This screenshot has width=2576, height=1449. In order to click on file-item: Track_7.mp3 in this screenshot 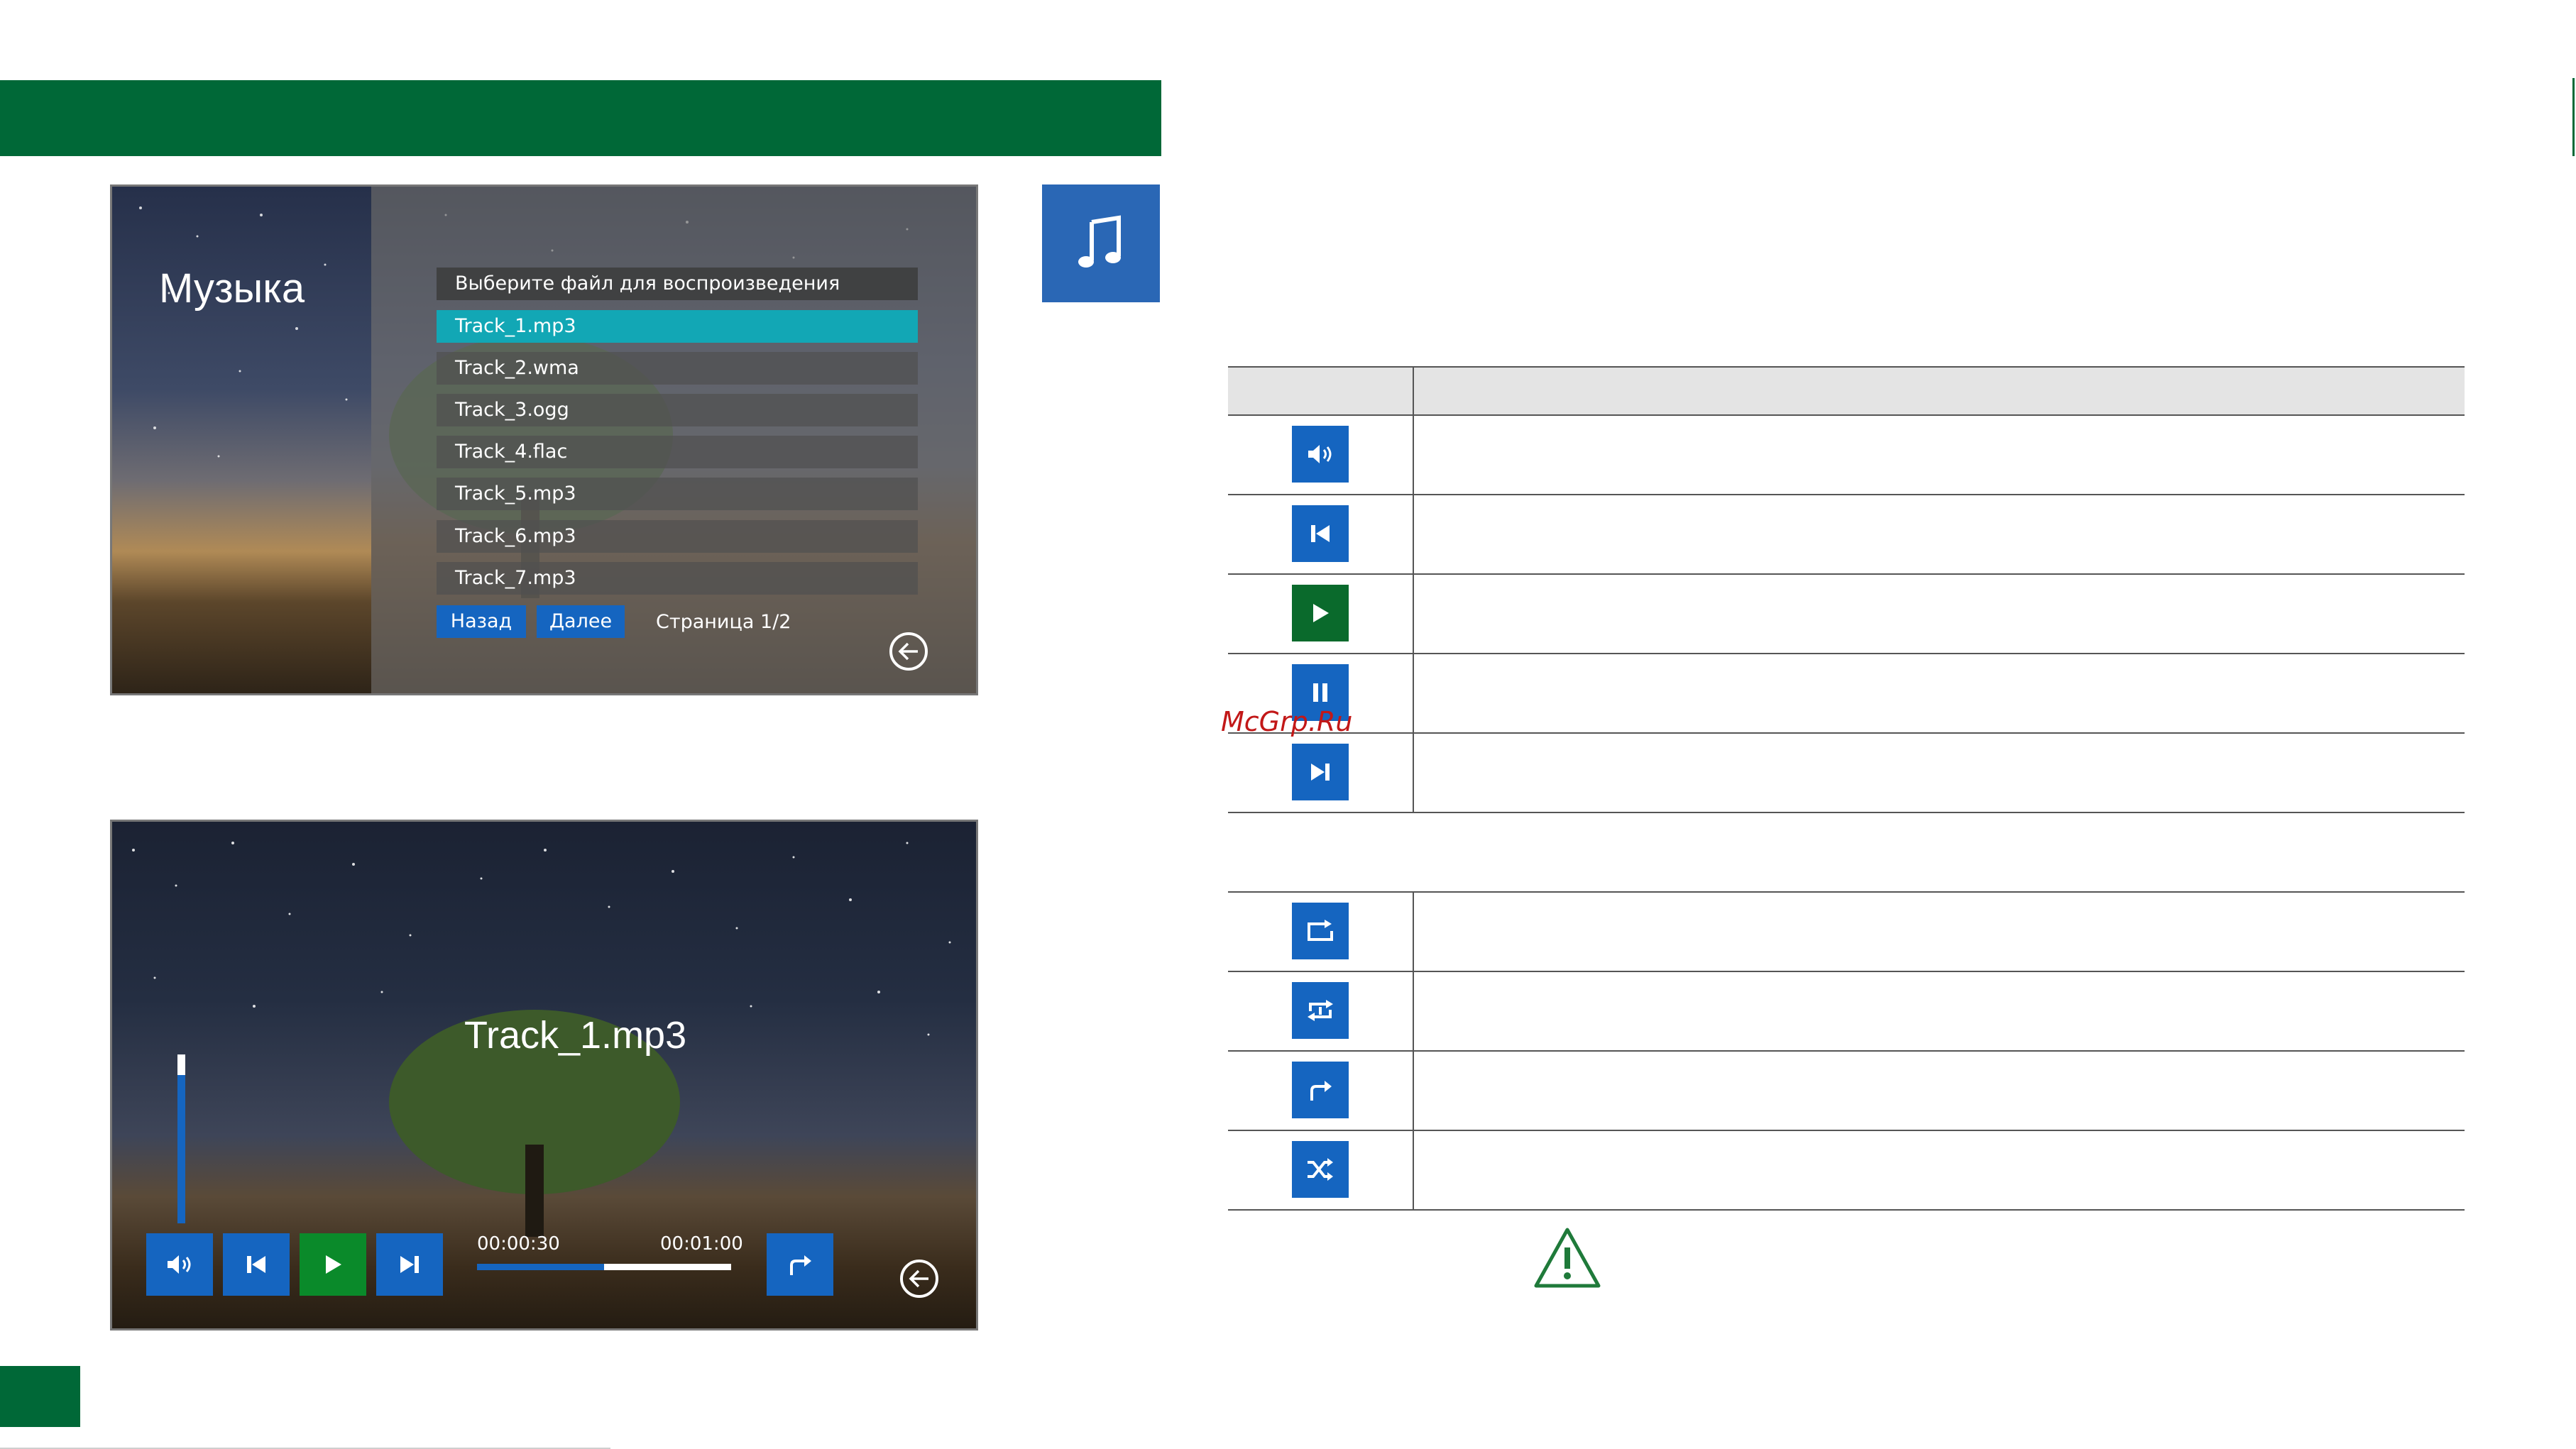, I will do `click(677, 578)`.